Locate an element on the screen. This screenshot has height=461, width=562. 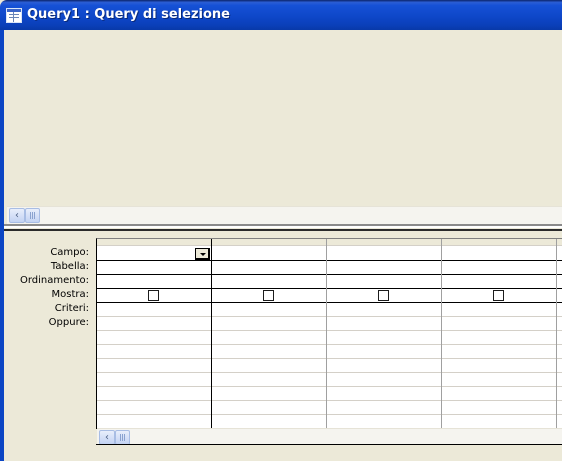
table-pane-horizontal-scrollbar: ‹ is located at coordinates (284, 215).